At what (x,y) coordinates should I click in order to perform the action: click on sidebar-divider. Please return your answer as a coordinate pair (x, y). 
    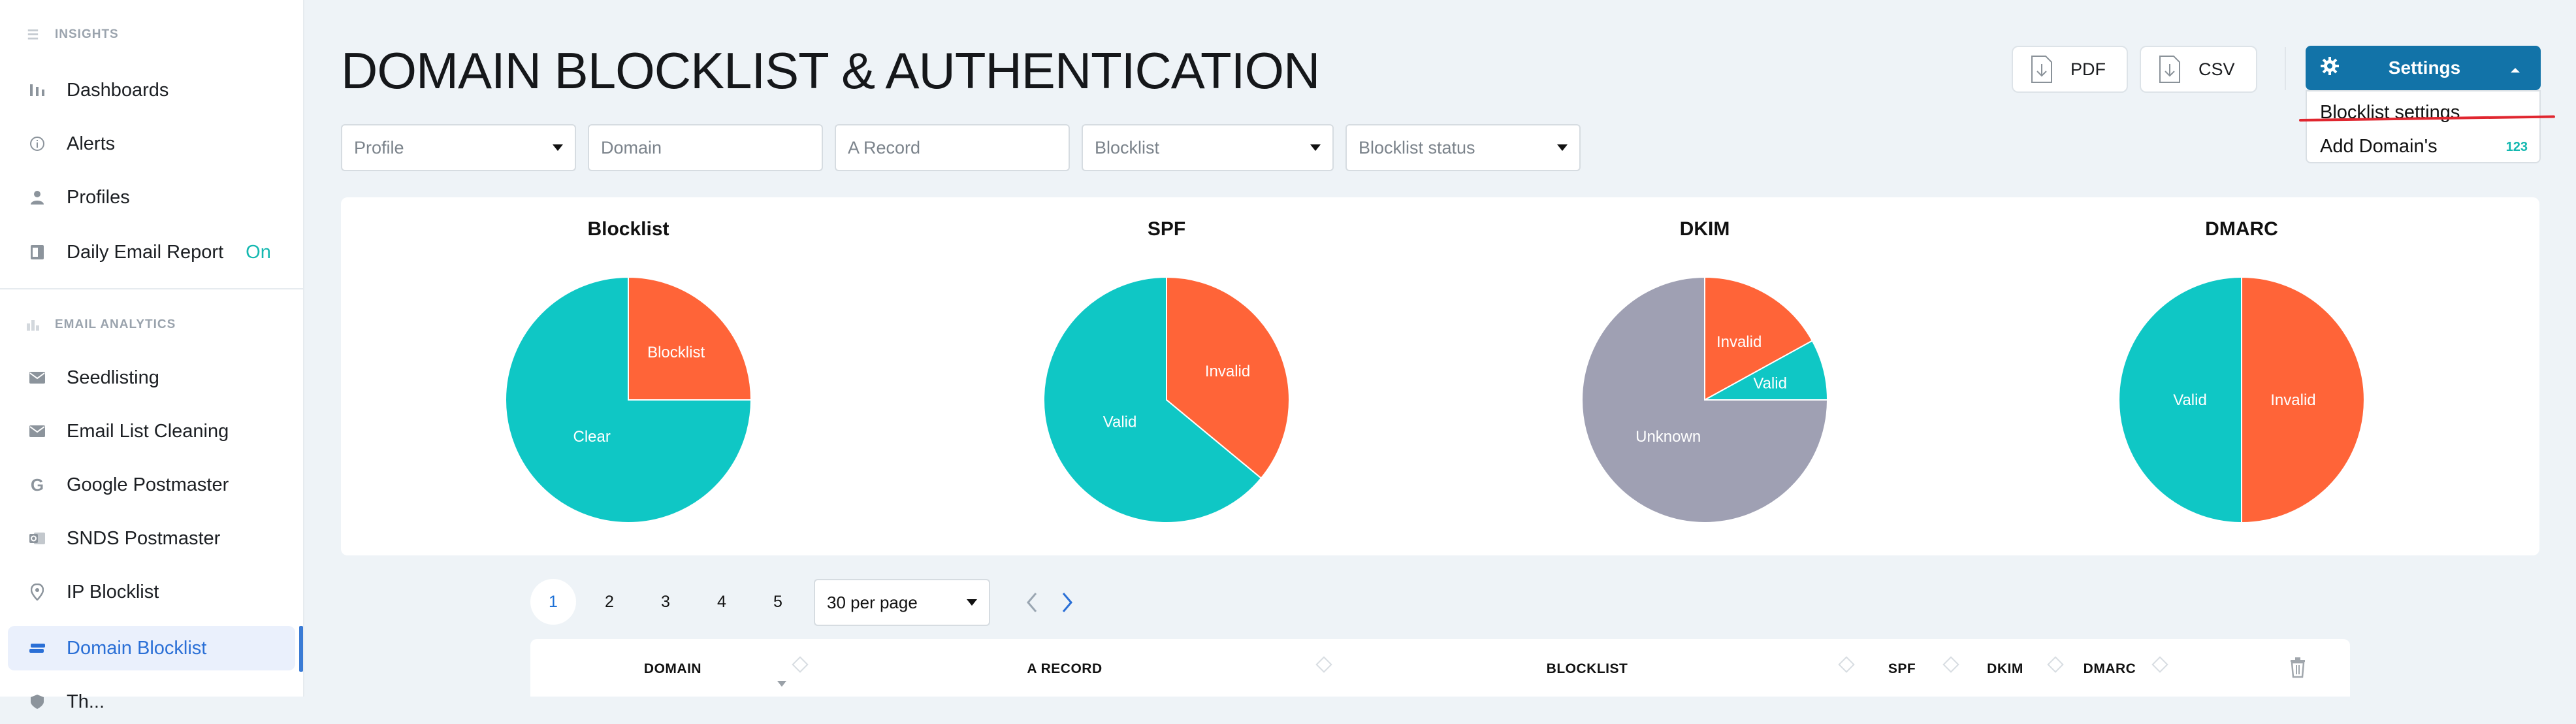
    Looking at the image, I should click on (151, 288).